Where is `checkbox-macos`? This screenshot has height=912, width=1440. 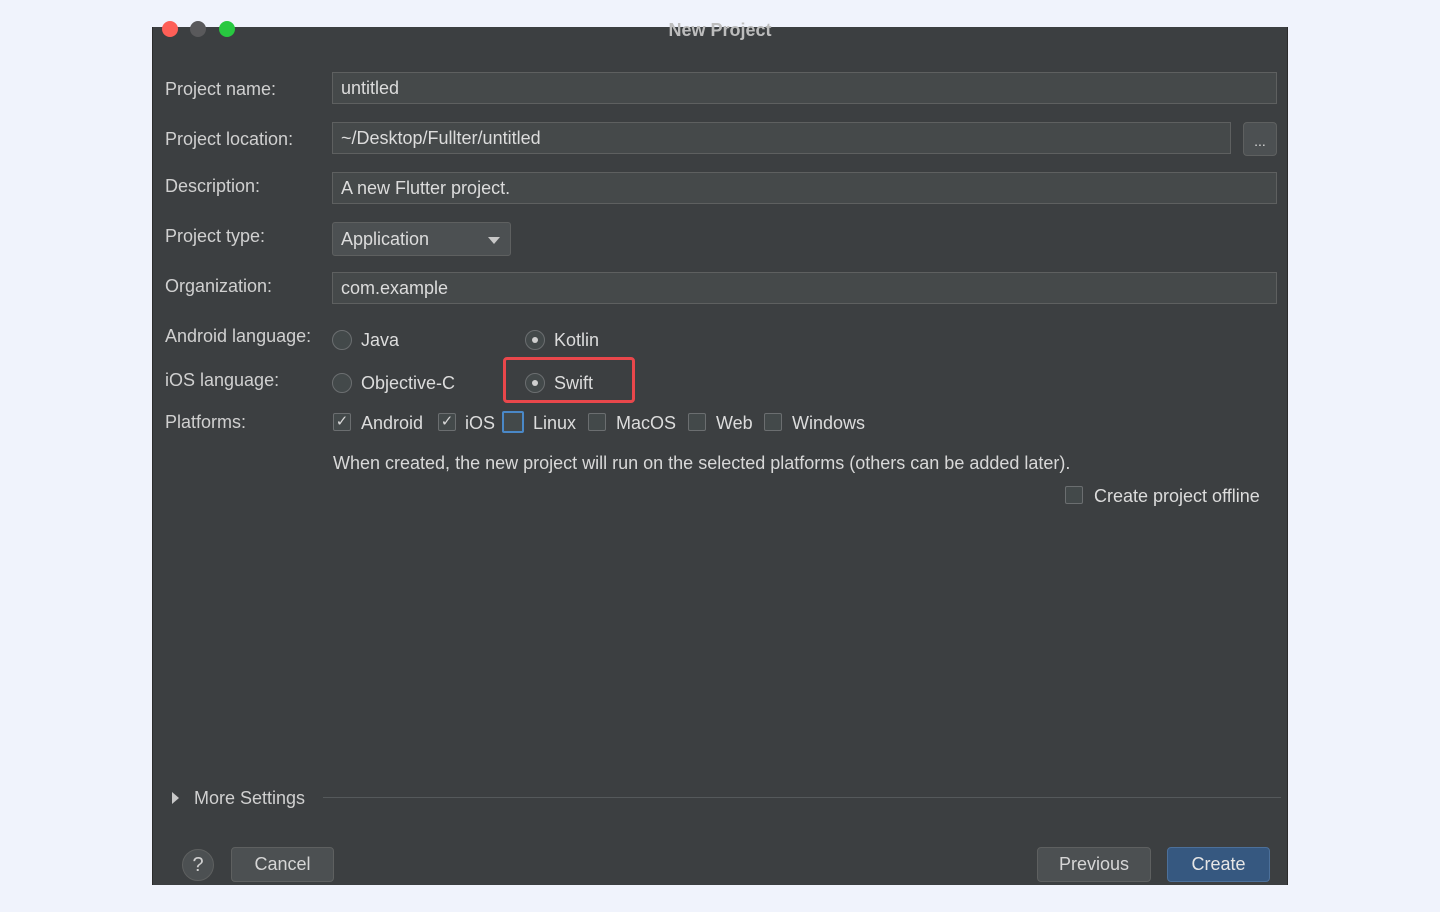 checkbox-macos is located at coordinates (597, 422).